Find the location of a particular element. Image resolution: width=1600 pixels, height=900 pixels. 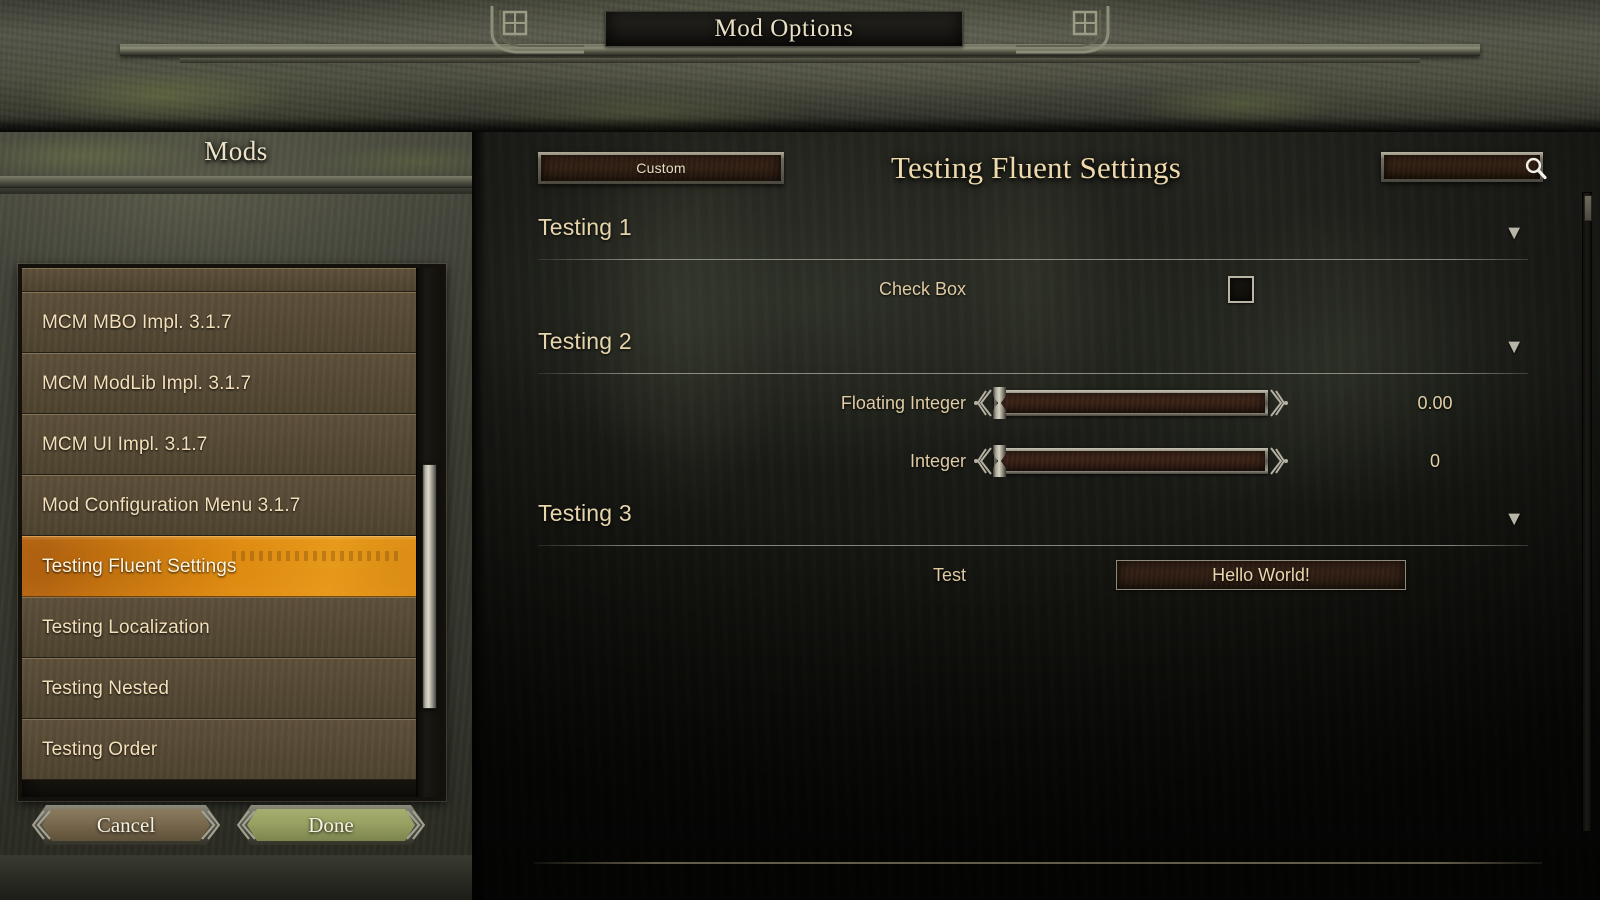

window-title-plate: Mod Options is located at coordinates (784, 29).